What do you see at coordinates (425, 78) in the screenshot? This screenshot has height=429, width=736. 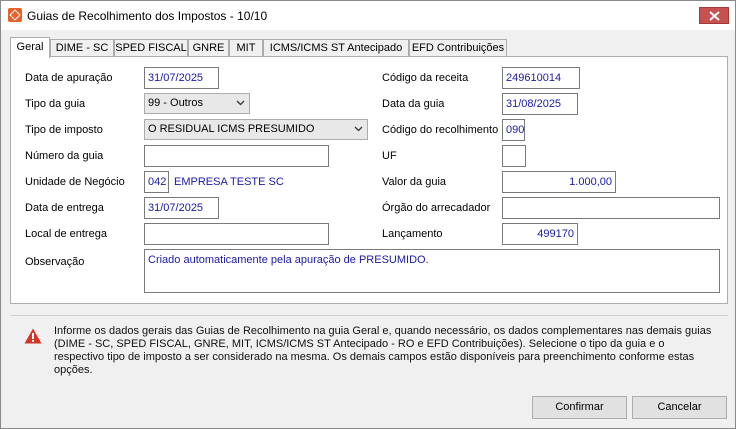 I see `codigo-receita-label: Código da receita` at bounding box center [425, 78].